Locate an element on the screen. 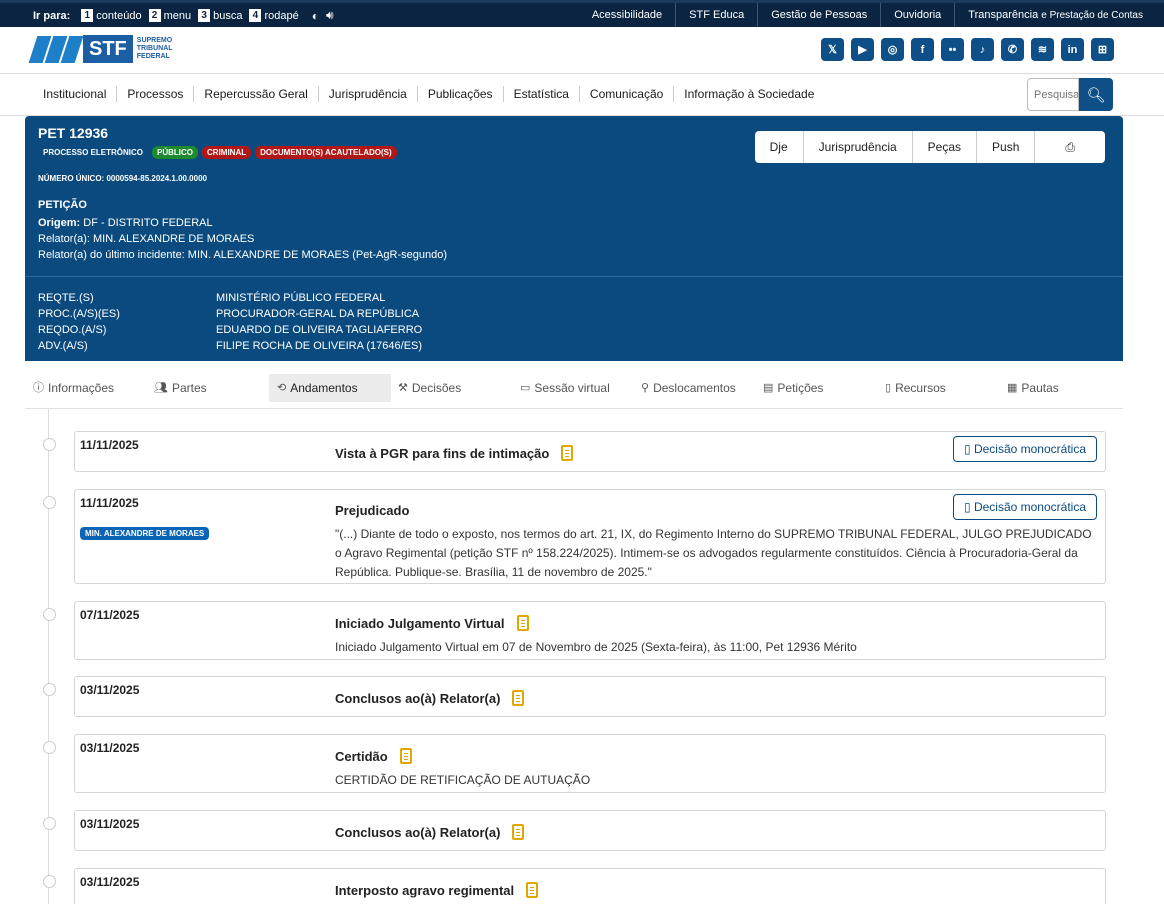 The width and height of the screenshot is (1164, 904). stf-logo: STF SUPREMO TRIBUNAL FEDERAL is located at coordinates (100, 49).